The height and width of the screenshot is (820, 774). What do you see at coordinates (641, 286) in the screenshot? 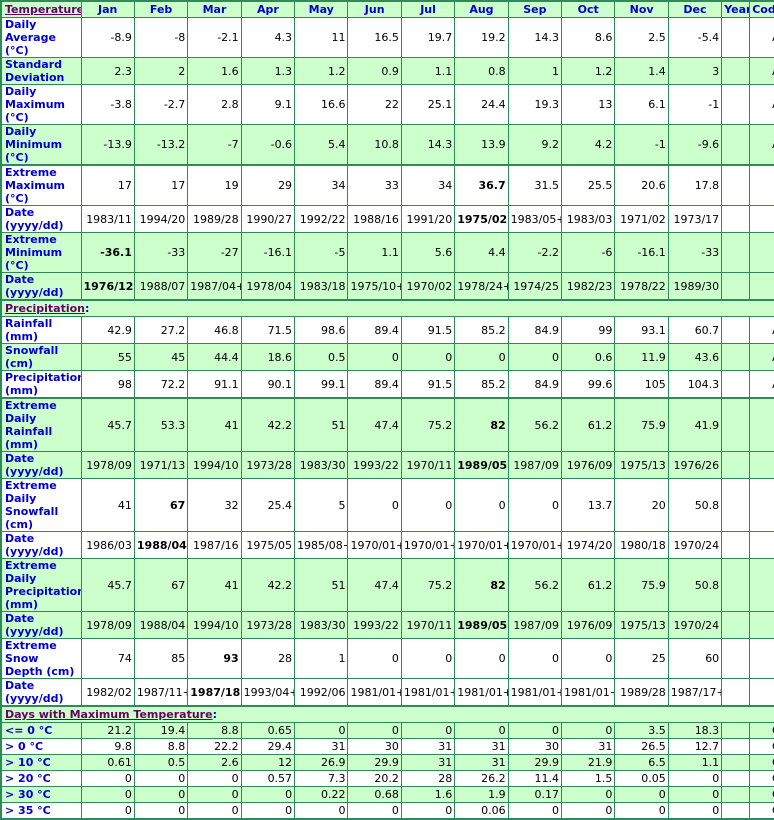
I see `value-cell: 1978/22` at bounding box center [641, 286].